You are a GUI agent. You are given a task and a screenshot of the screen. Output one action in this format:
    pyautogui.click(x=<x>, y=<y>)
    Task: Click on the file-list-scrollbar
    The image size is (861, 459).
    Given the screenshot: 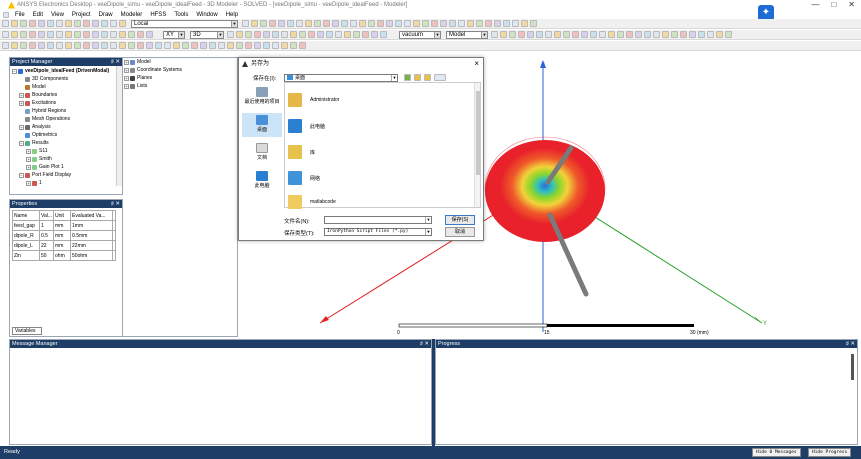 What is the action you would take?
    pyautogui.click(x=477, y=145)
    